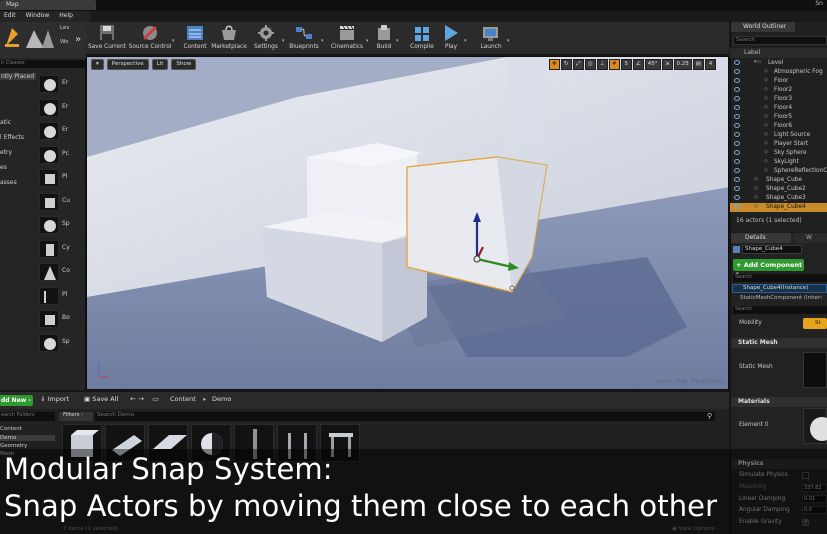 Image resolution: width=827 pixels, height=534 pixels. What do you see at coordinates (709, 416) in the screenshot?
I see `search-icon: ⚲` at bounding box center [709, 416].